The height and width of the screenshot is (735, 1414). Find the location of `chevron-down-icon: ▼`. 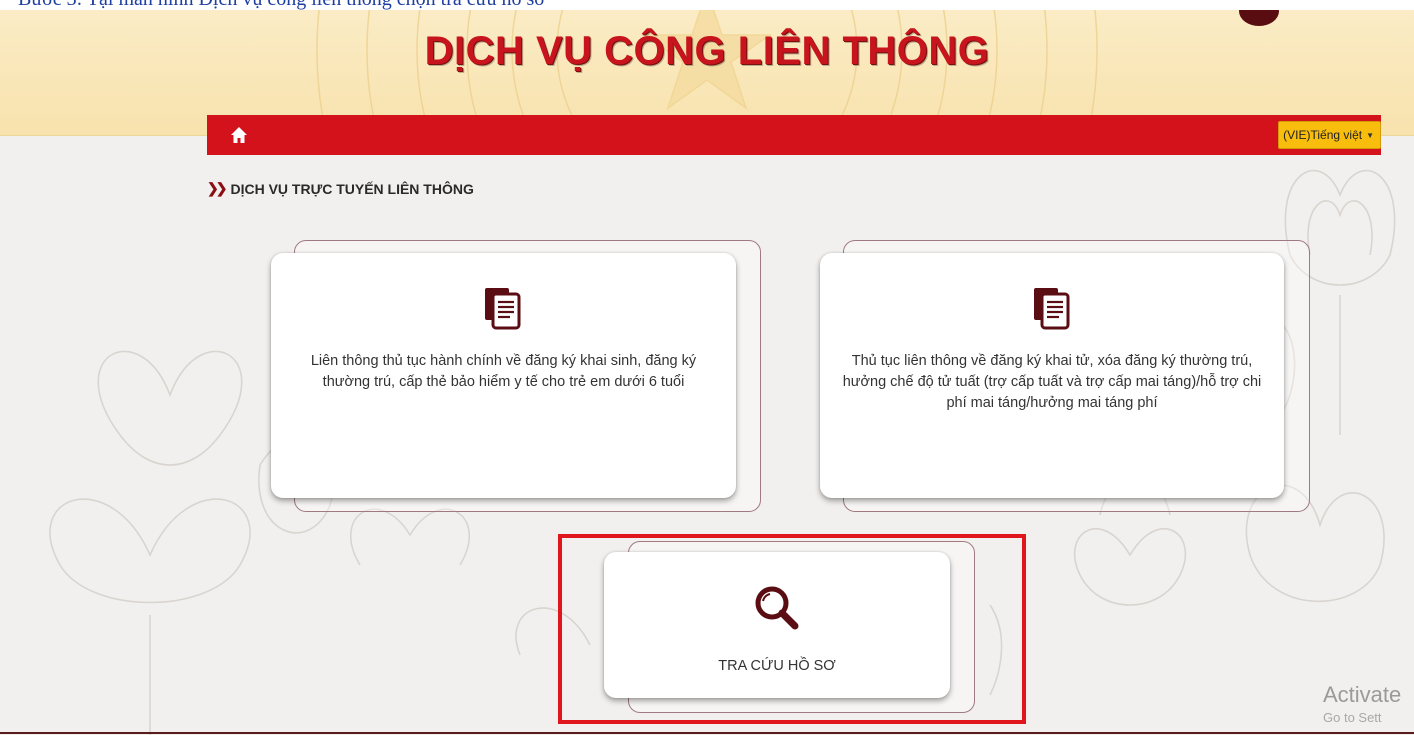

chevron-down-icon: ▼ is located at coordinates (1370, 135).